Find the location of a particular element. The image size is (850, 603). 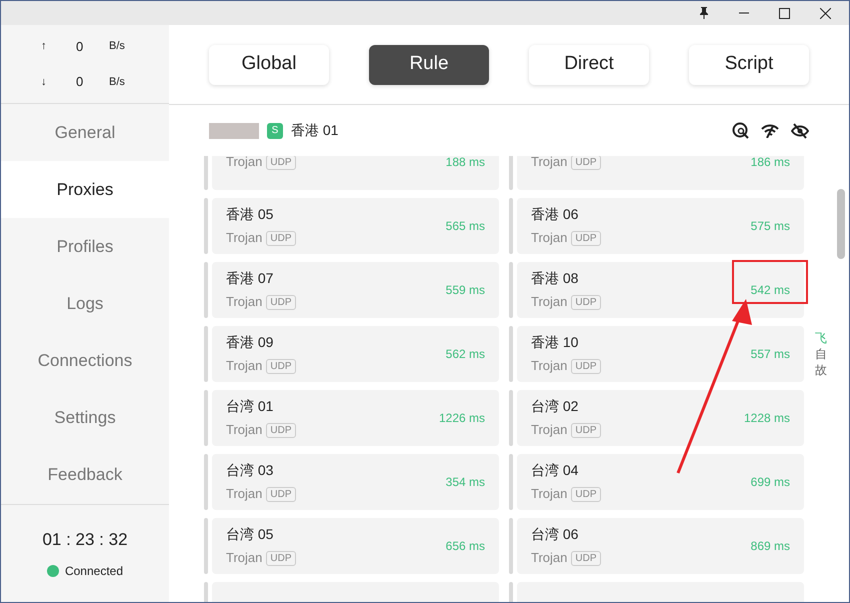

latency: 354 ms is located at coordinates (465, 482).